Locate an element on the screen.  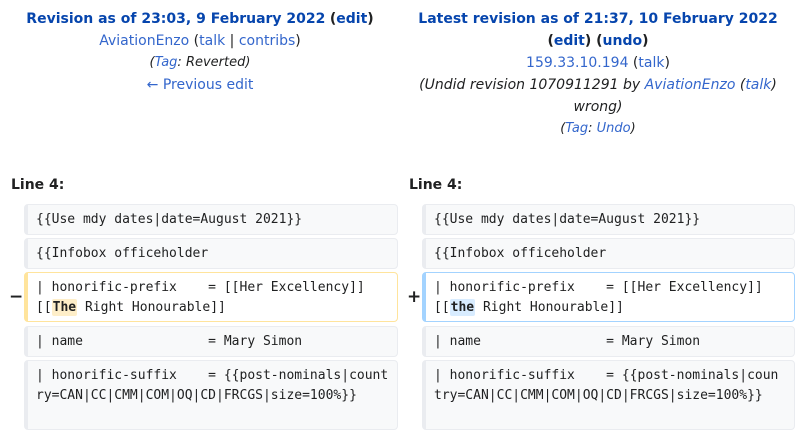
right-line-number: Line 4: is located at coordinates (436, 185).